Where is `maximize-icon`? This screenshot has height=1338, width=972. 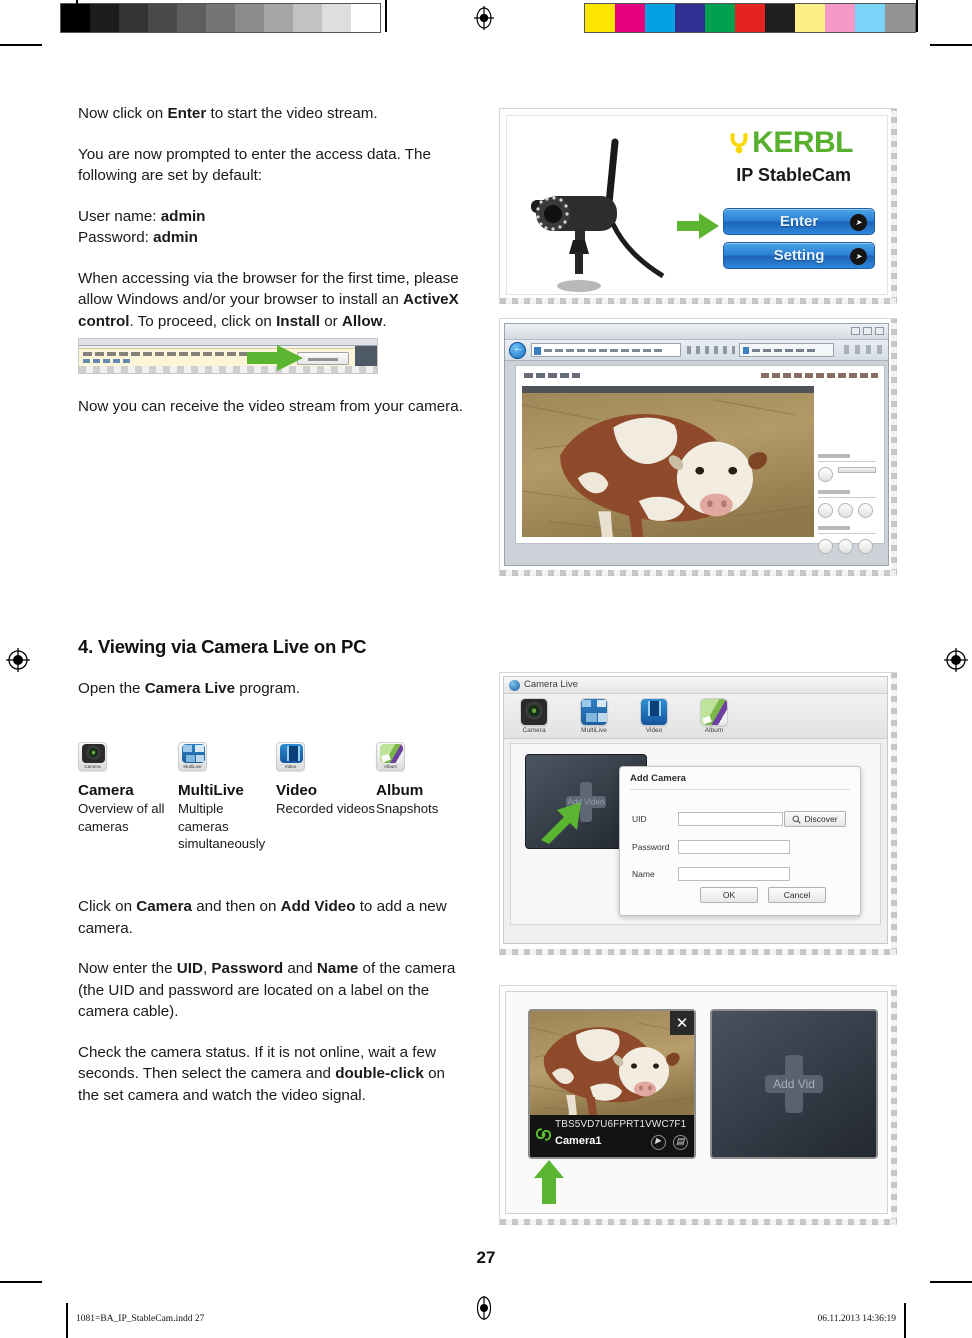
maximize-icon is located at coordinates (867, 331).